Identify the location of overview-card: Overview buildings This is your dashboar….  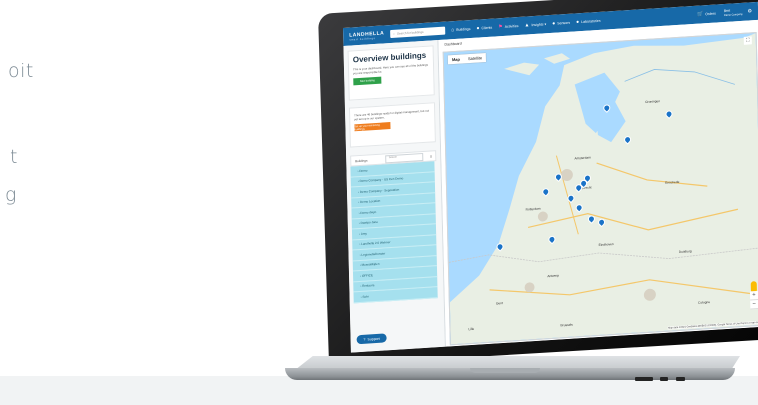
(391, 73).